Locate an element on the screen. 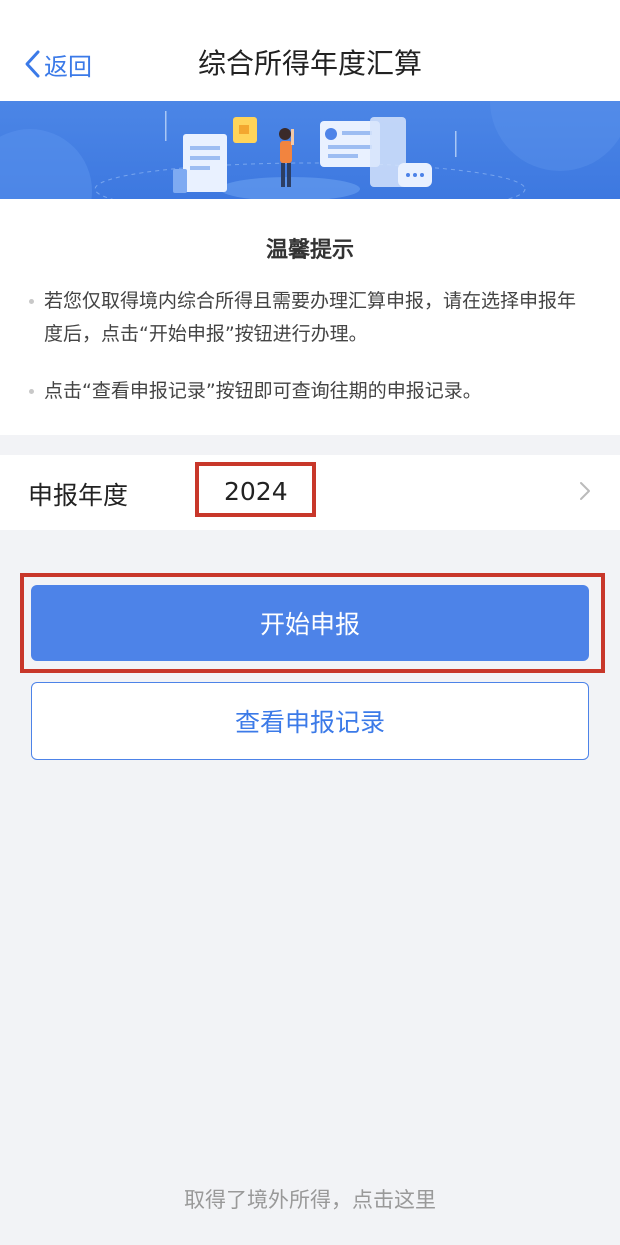  nav-bar: 返回 综合所得年度汇算 is located at coordinates (310, 50).